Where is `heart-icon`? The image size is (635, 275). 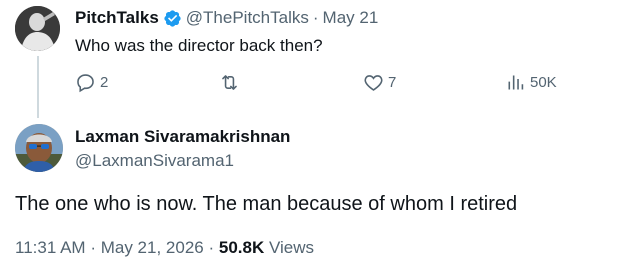
heart-icon is located at coordinates (373, 83).